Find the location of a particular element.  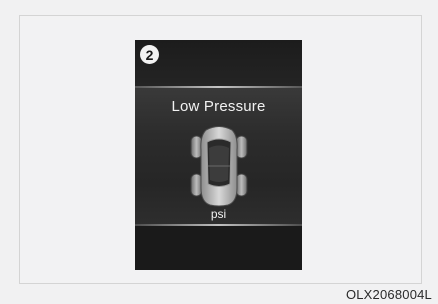

display-top-band: 2 is located at coordinates (218, 63).